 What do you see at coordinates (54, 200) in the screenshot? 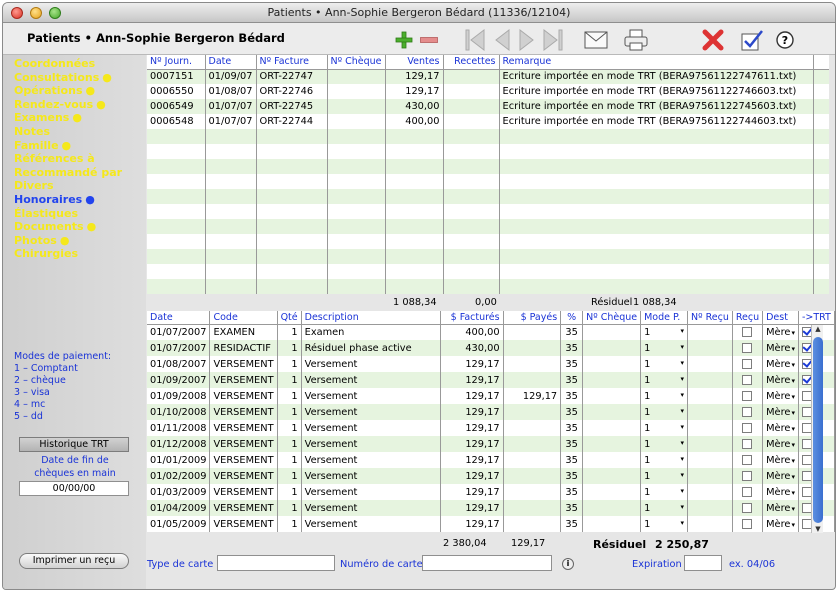
I see `sidebar-item-honoraires: Honoraires ●` at bounding box center [54, 200].